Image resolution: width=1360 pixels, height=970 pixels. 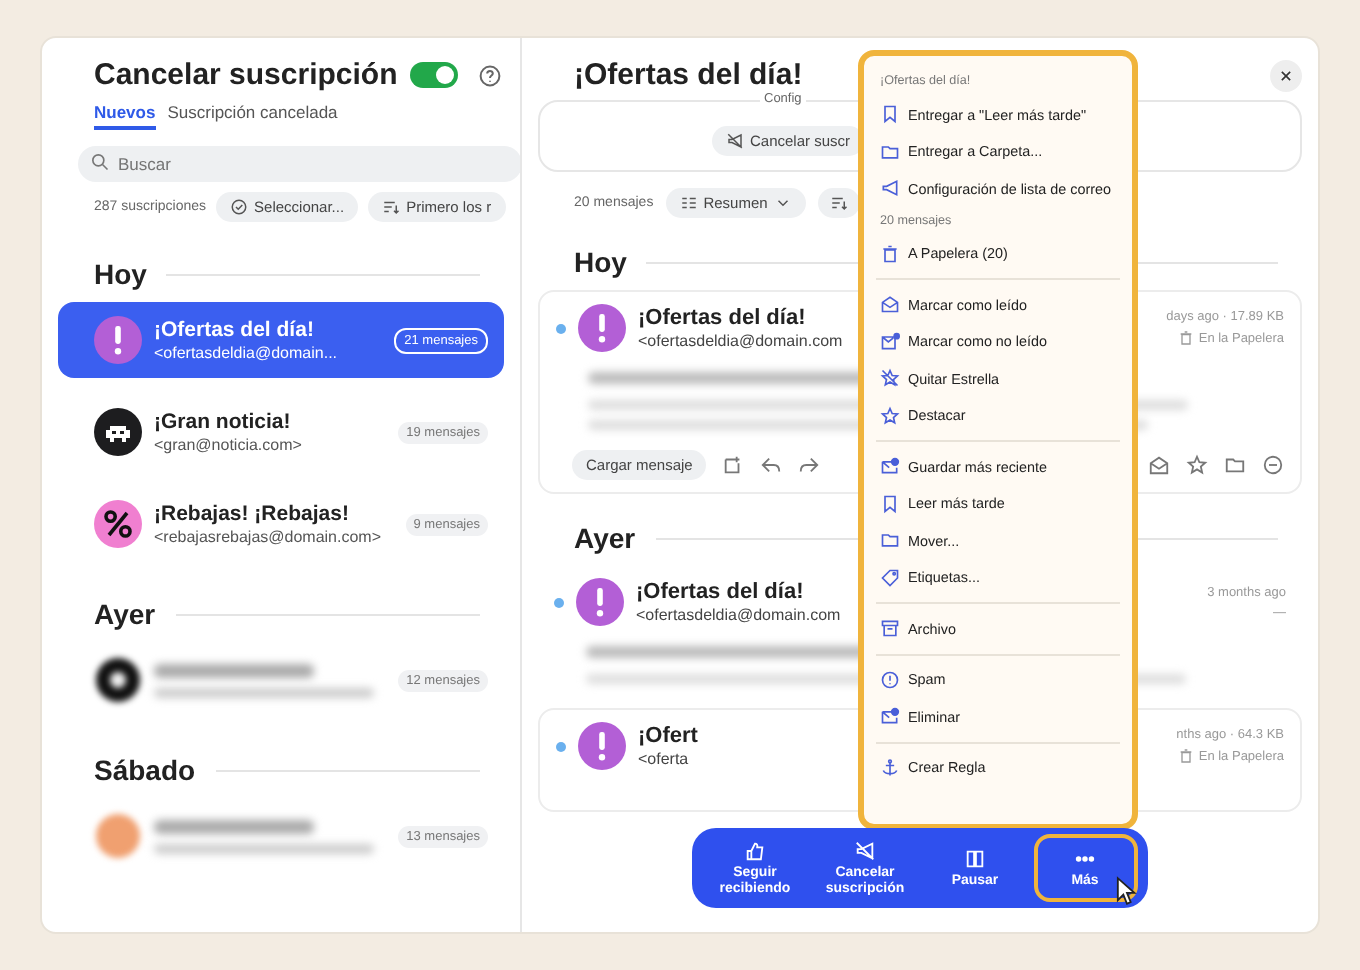 What do you see at coordinates (890, 679) in the screenshot?
I see `alert-circle-icon` at bounding box center [890, 679].